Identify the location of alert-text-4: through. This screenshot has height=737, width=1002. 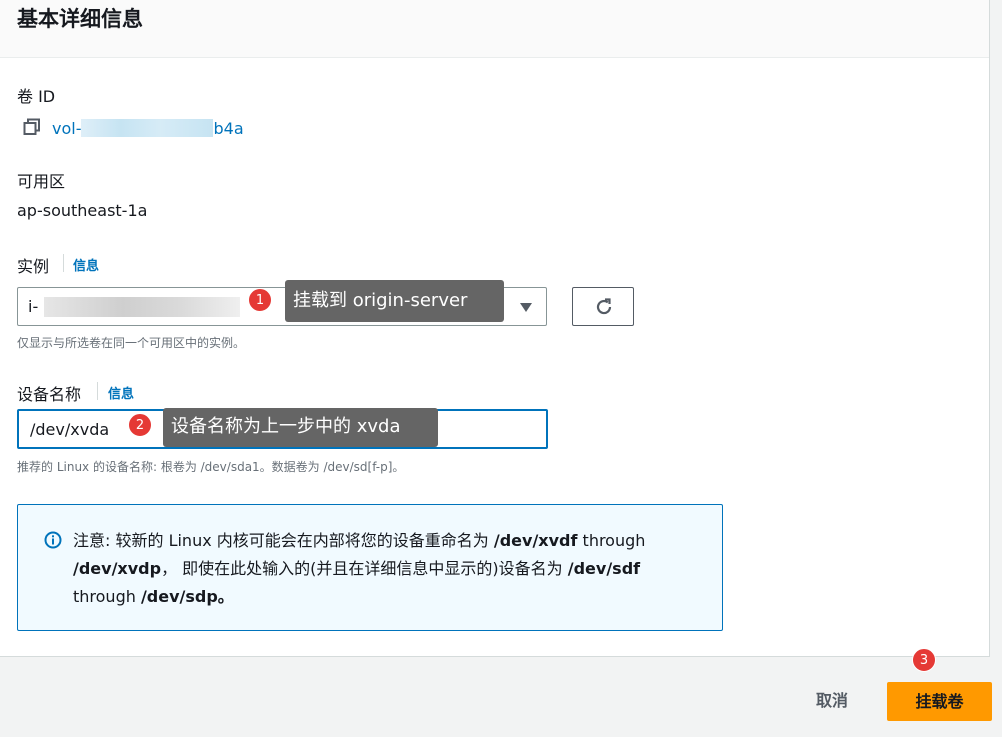
(107, 596).